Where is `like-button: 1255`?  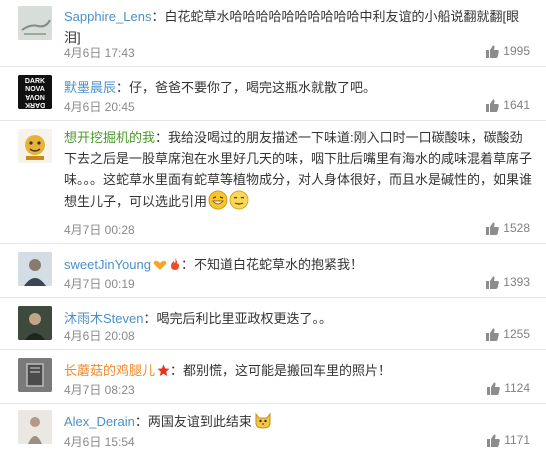
like-button: 1255 is located at coordinates (507, 334).